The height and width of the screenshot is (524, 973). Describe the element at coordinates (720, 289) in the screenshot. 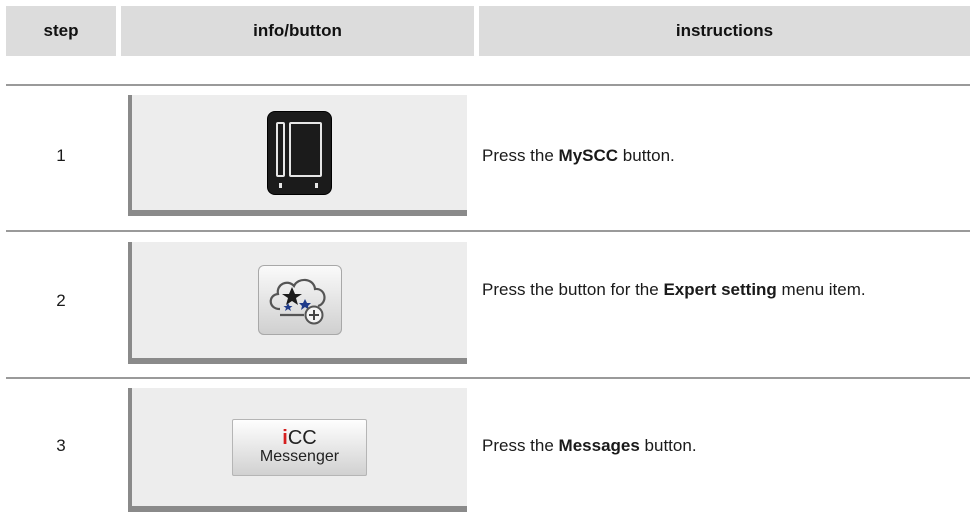

I see `button-name: Expert setting` at that location.